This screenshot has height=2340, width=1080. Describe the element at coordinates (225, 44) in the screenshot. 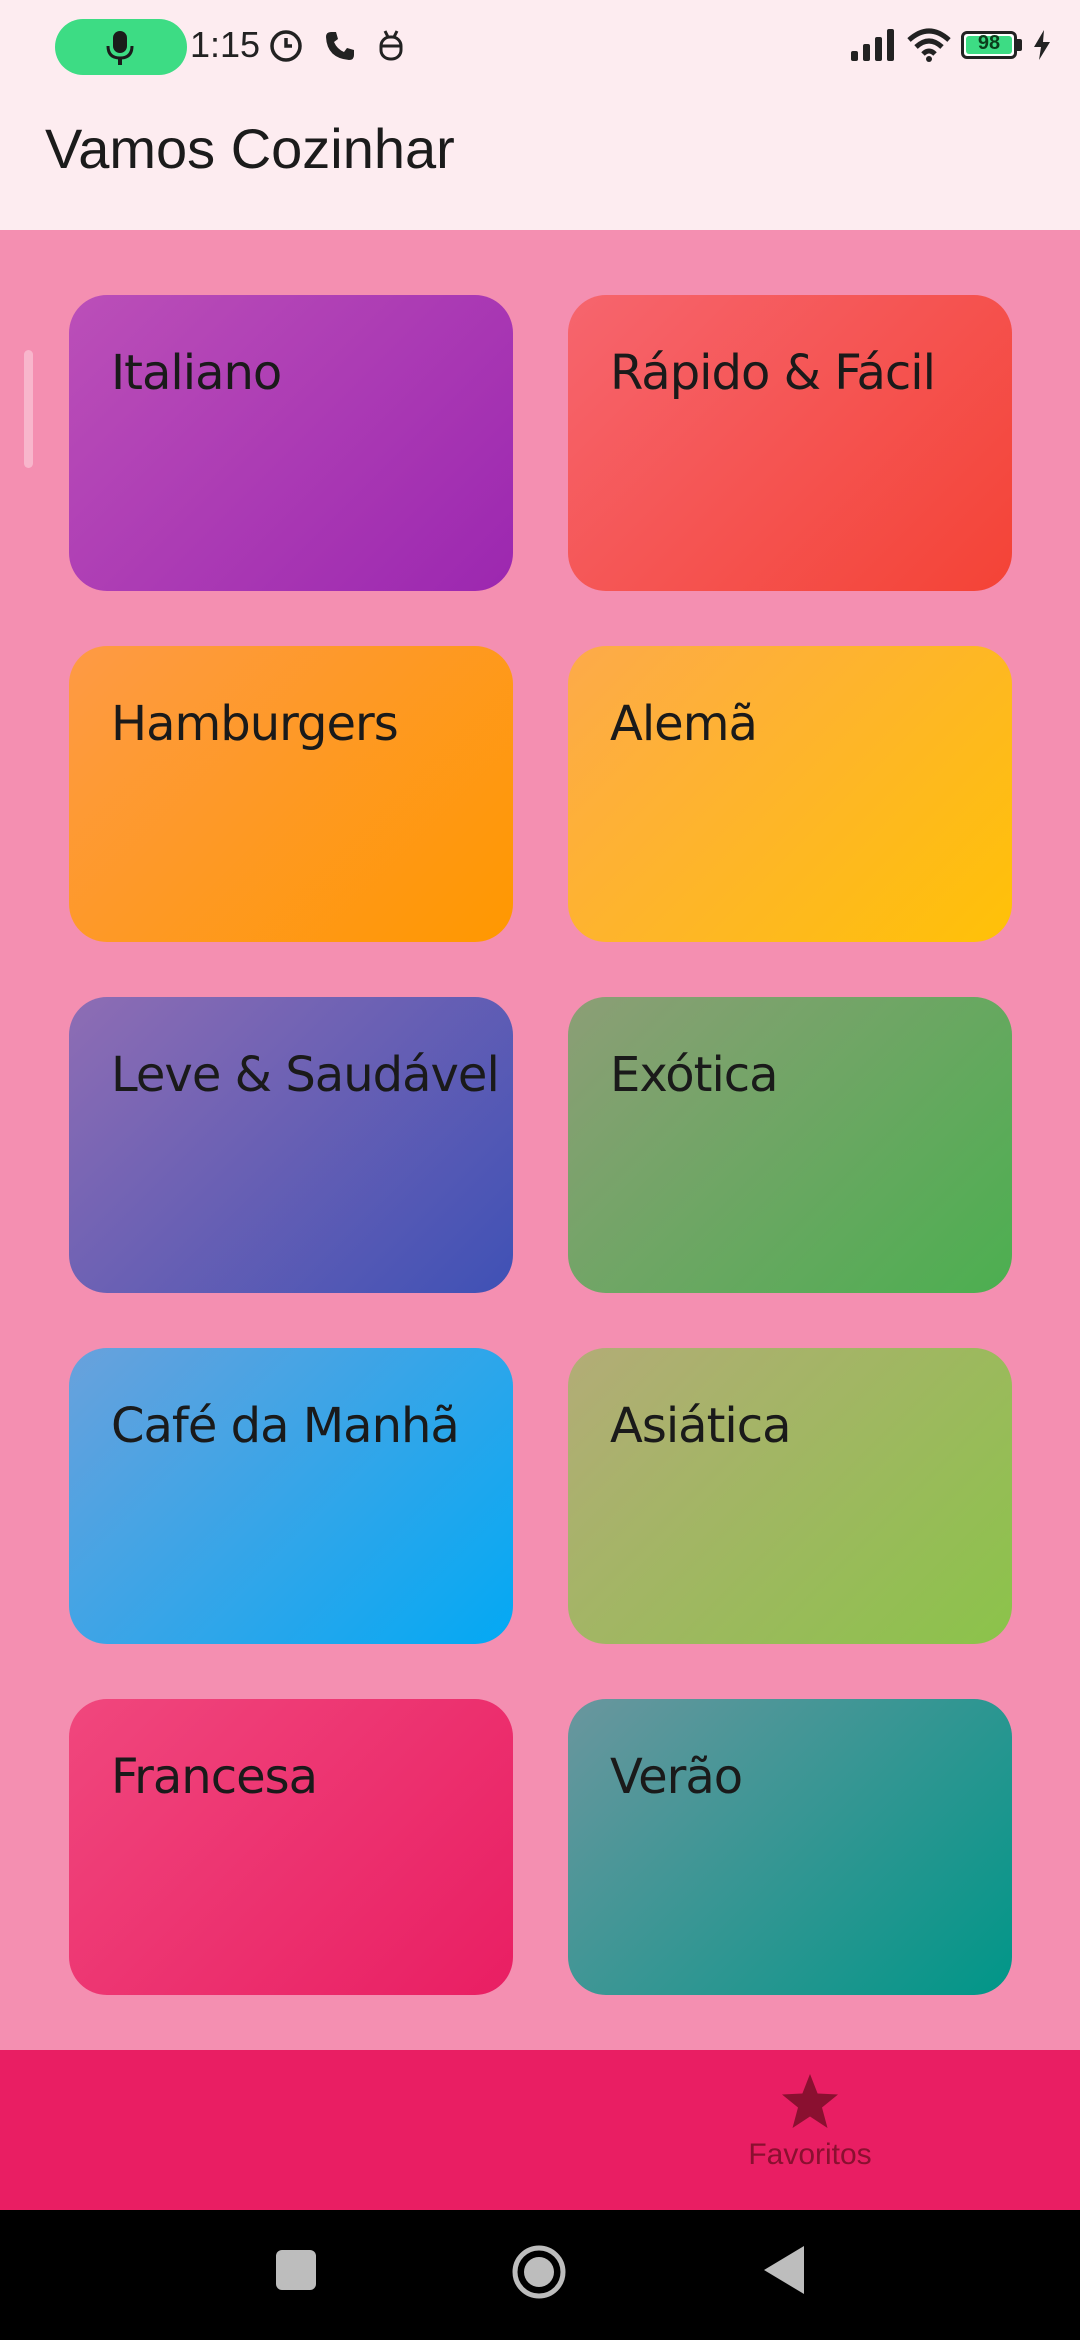

I see `status-time: 1:15` at that location.